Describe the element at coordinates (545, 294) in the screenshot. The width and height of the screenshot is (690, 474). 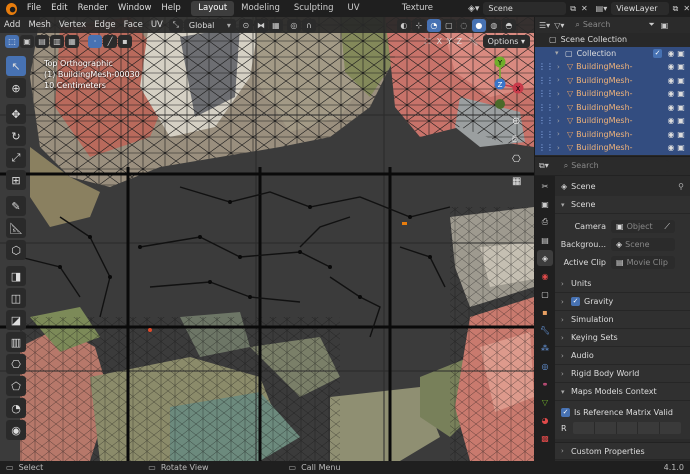
I see `collection-tab-icon: ▢` at that location.